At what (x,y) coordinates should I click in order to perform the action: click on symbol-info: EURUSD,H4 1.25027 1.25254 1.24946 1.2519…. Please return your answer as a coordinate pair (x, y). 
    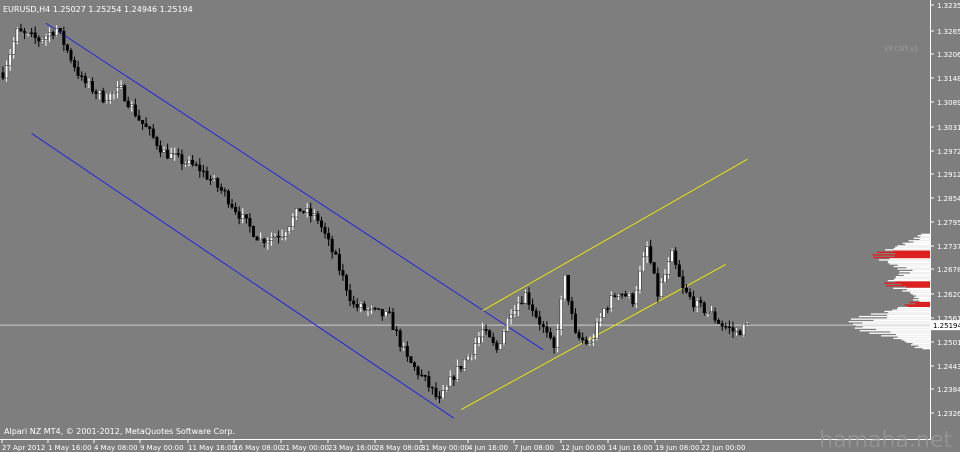
    Looking at the image, I should click on (98, 9).